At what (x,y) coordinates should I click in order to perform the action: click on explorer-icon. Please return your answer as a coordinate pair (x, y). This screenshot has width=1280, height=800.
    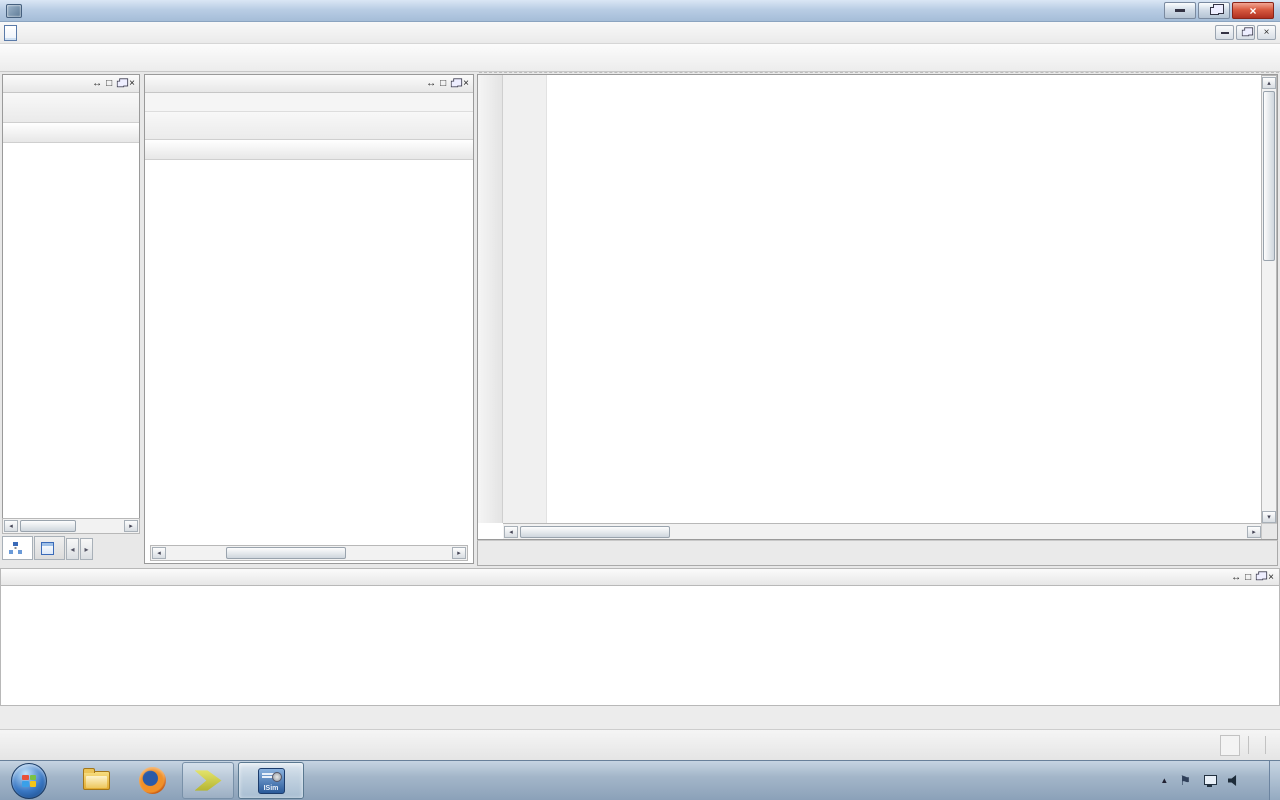
    Looking at the image, I should click on (96, 779).